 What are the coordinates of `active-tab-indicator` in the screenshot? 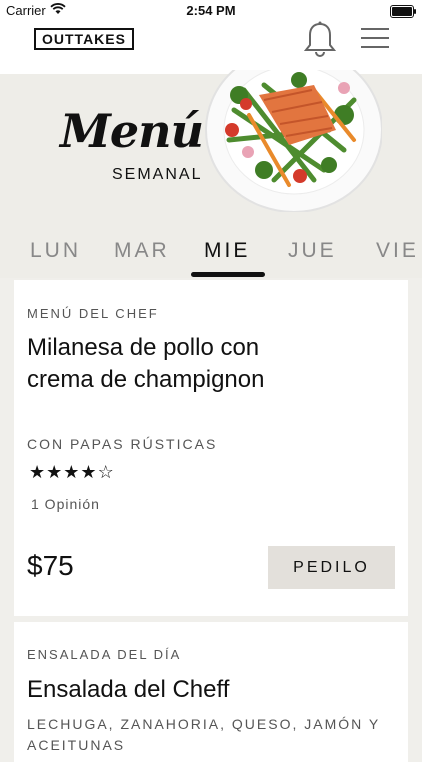 It's located at (228, 274).